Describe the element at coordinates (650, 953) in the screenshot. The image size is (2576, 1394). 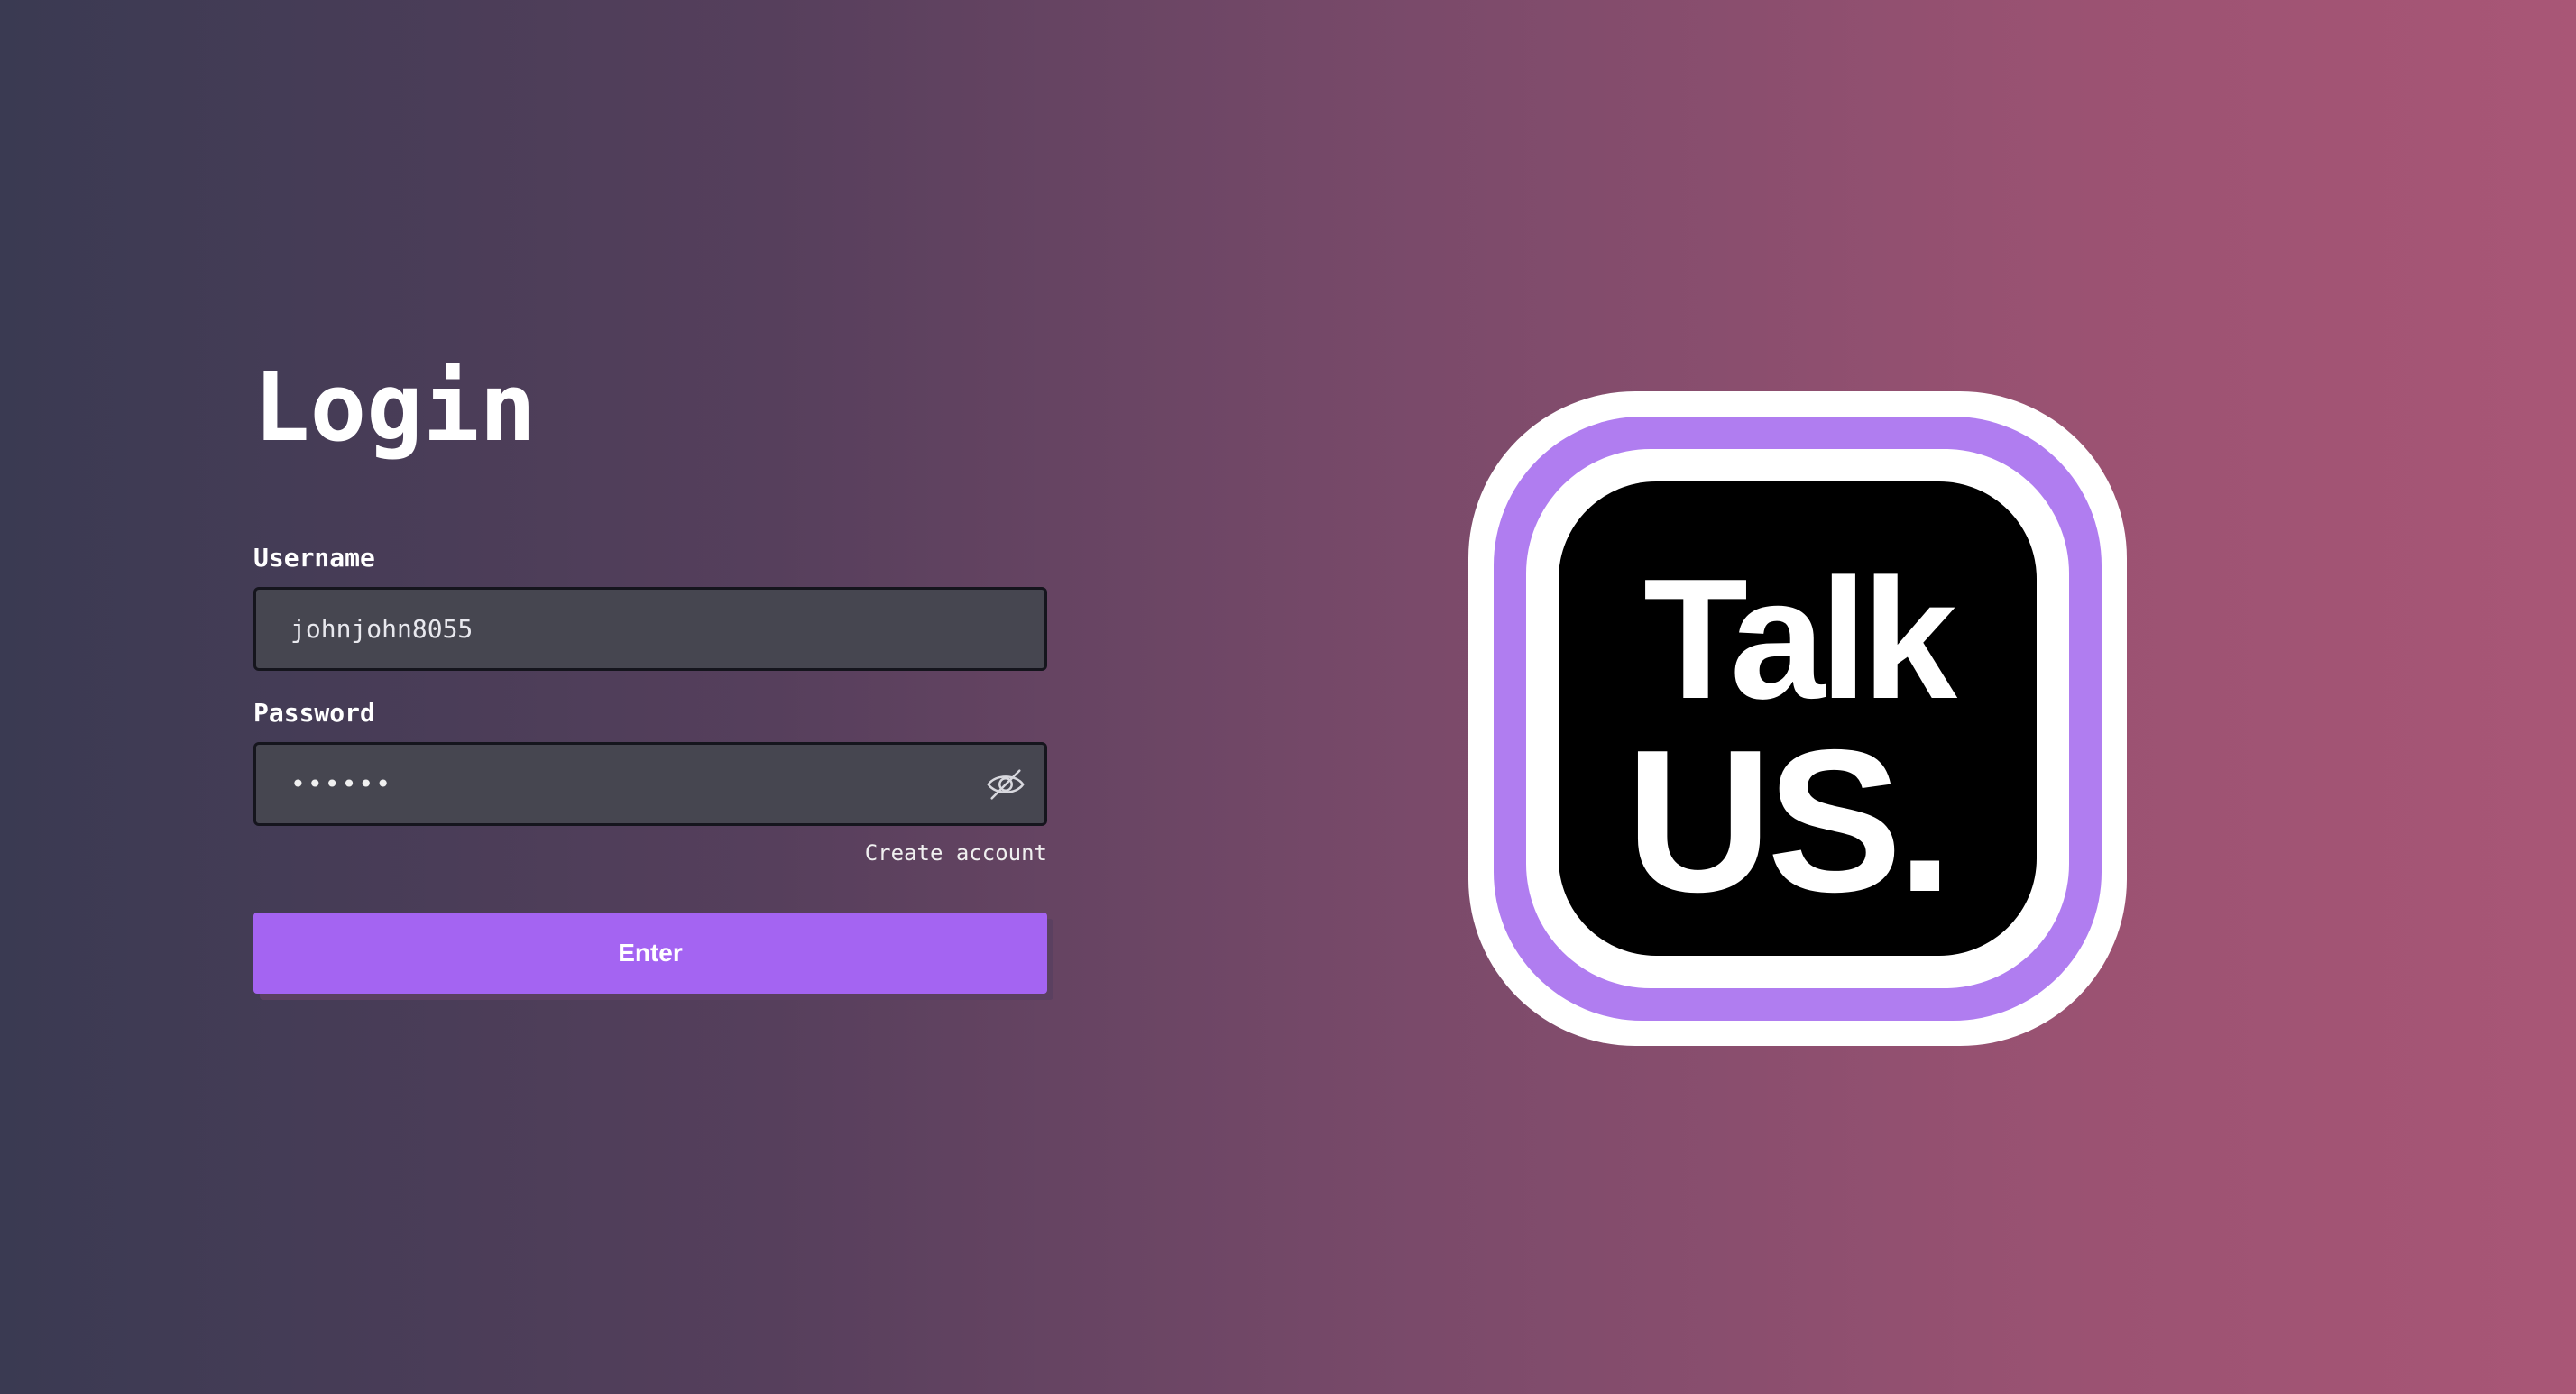
I see `enter-button: Enter` at that location.